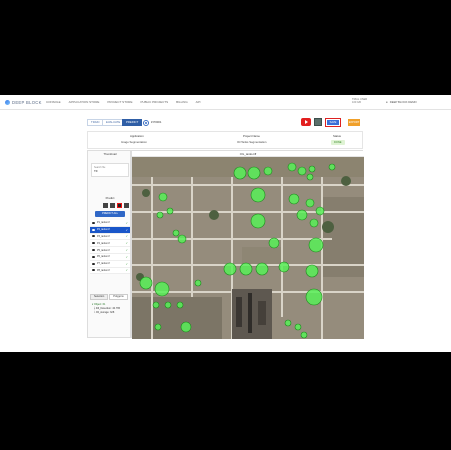  I want to click on project-id-text: # P0001, so click(156, 122).